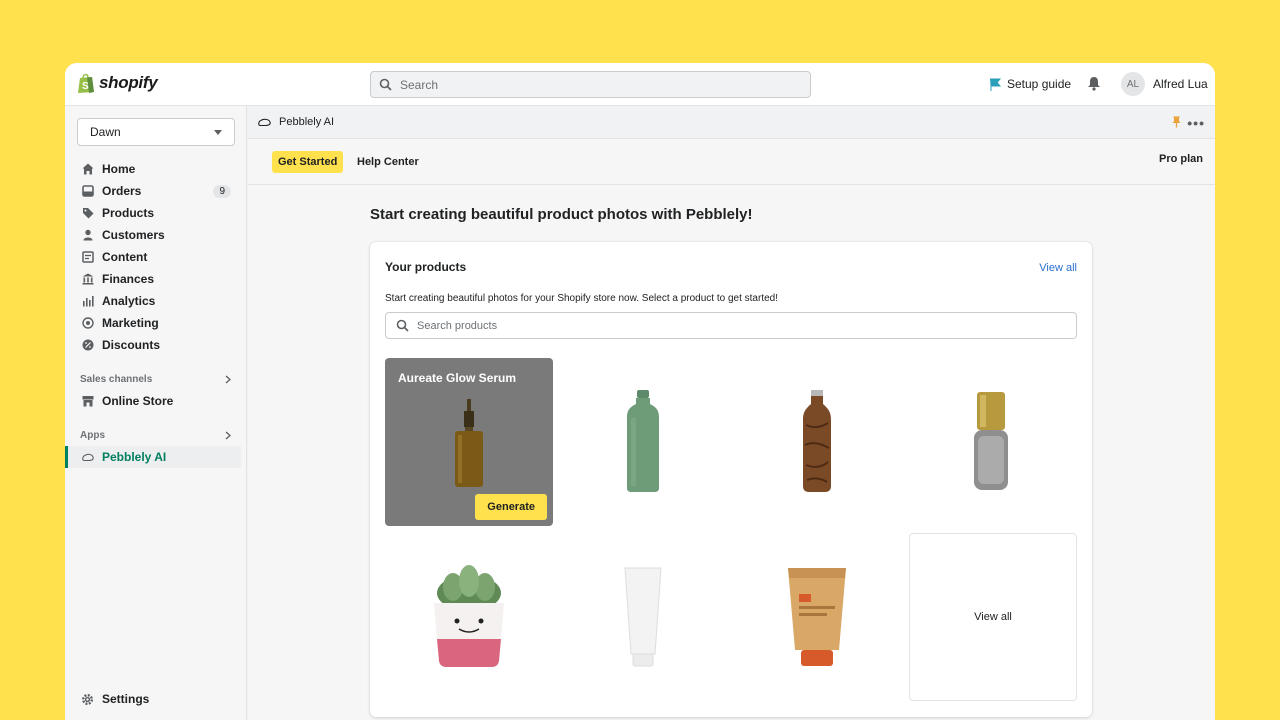 This screenshot has height=720, width=1280. What do you see at coordinates (1181, 159) in the screenshot?
I see `plan-label: Pro plan` at bounding box center [1181, 159].